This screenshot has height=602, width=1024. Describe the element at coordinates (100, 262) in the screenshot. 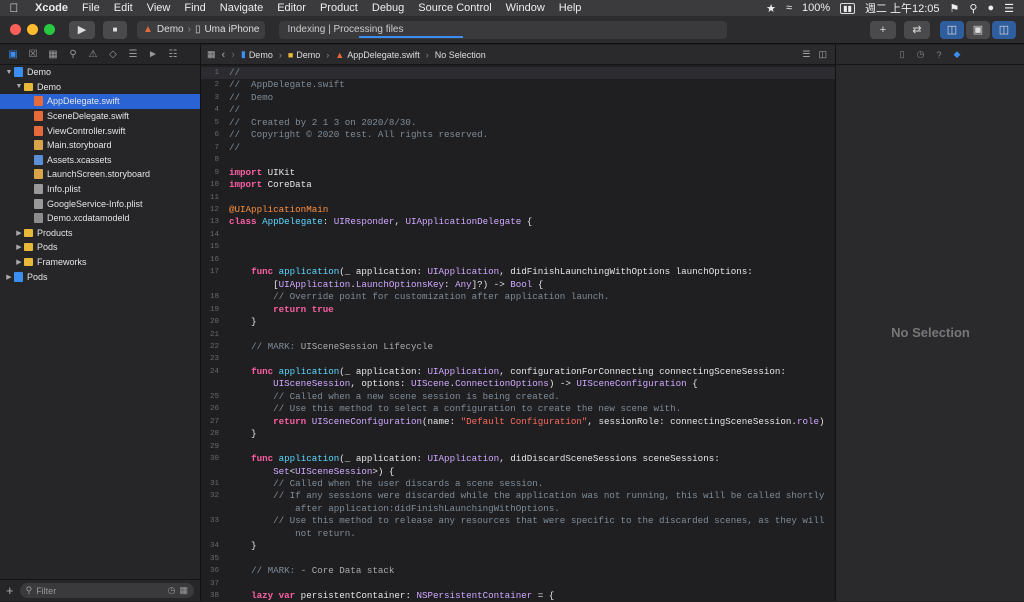

I see `file-tree-item: ▶ Frameworks` at that location.